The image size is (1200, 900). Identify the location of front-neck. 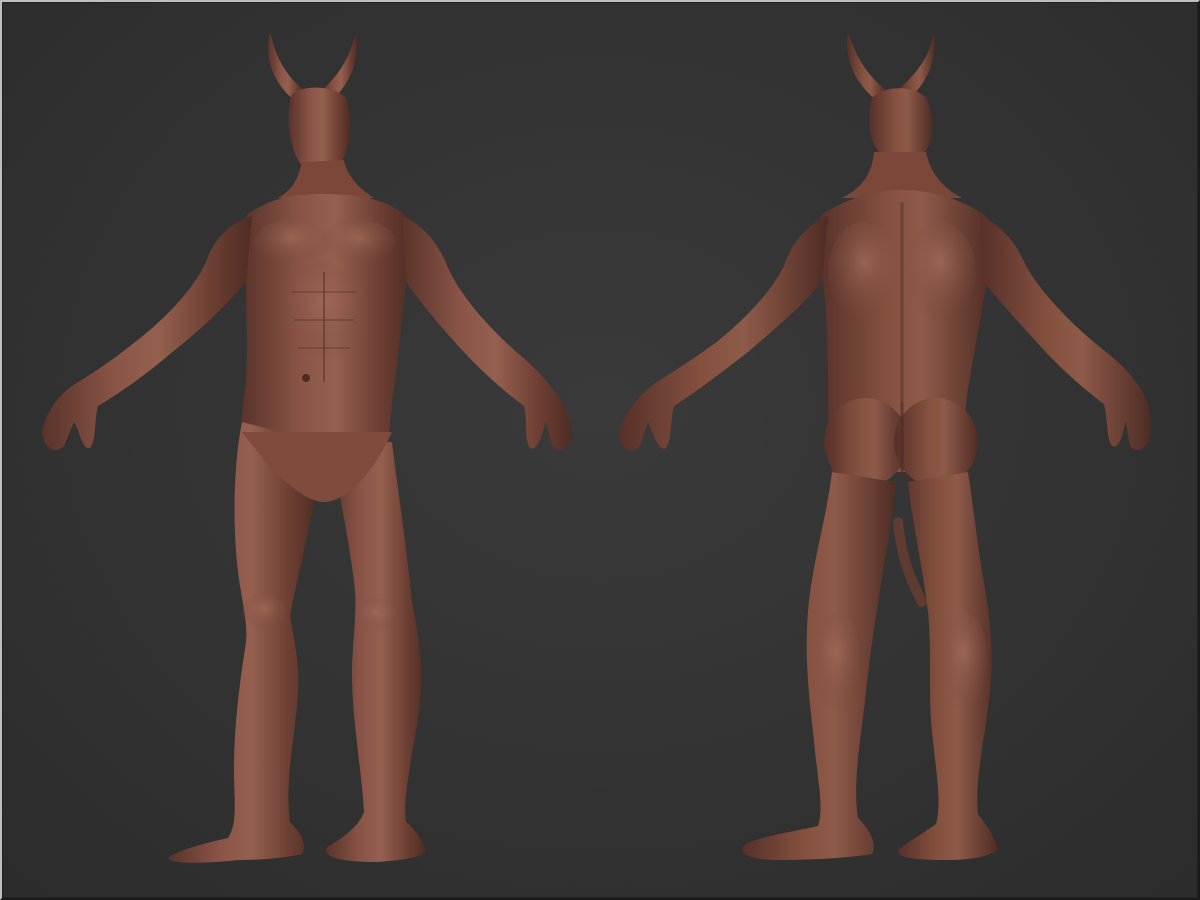
(326, 179).